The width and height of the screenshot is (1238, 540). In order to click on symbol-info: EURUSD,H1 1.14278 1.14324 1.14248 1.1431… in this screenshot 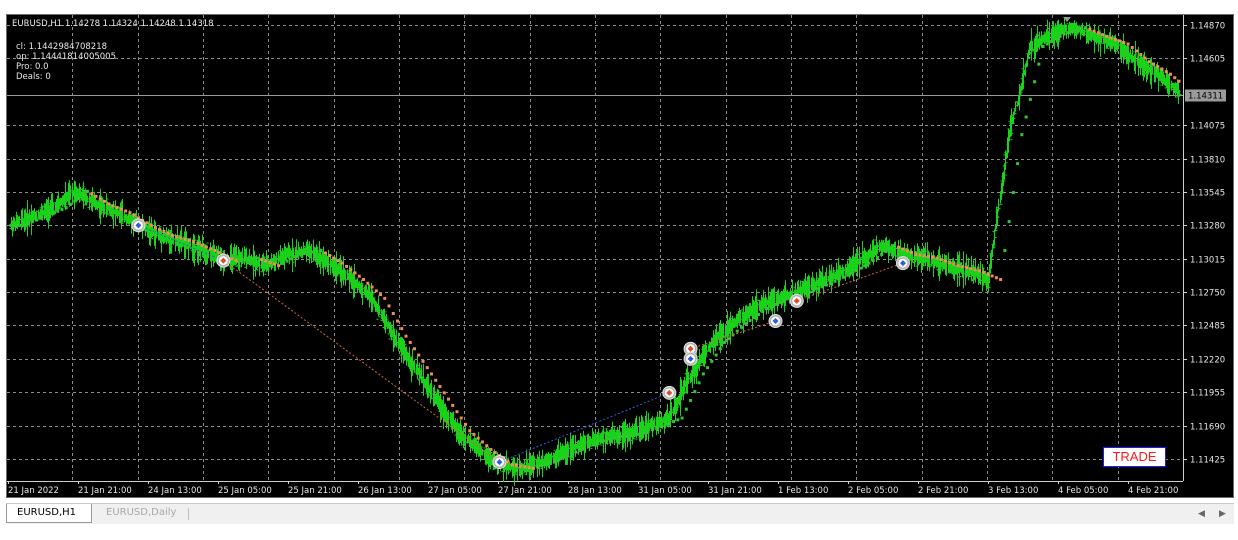, I will do `click(113, 24)`.